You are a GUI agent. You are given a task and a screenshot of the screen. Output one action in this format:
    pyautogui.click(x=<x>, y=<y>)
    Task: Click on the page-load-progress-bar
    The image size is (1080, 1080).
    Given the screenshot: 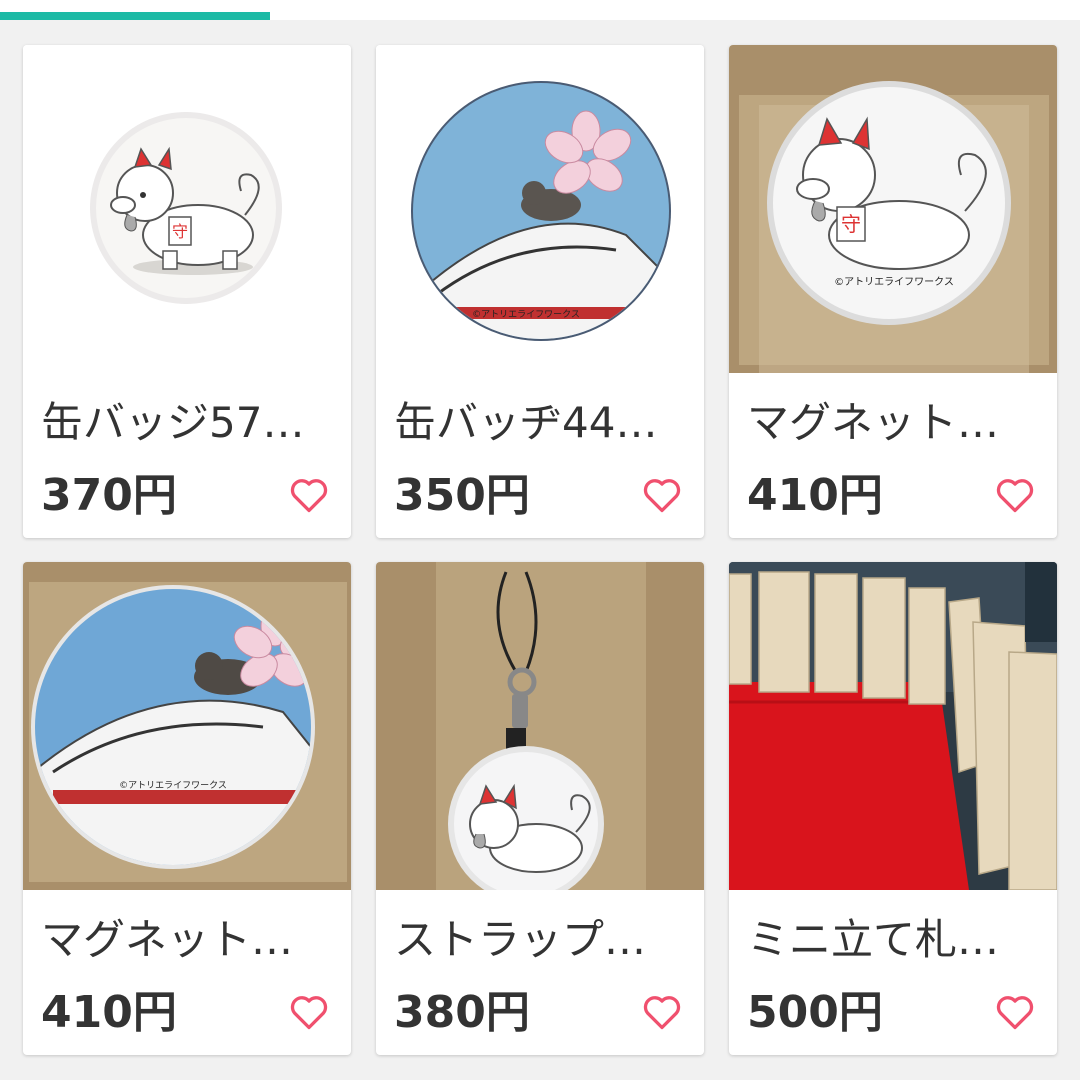 What is the action you would take?
    pyautogui.click(x=135, y=16)
    